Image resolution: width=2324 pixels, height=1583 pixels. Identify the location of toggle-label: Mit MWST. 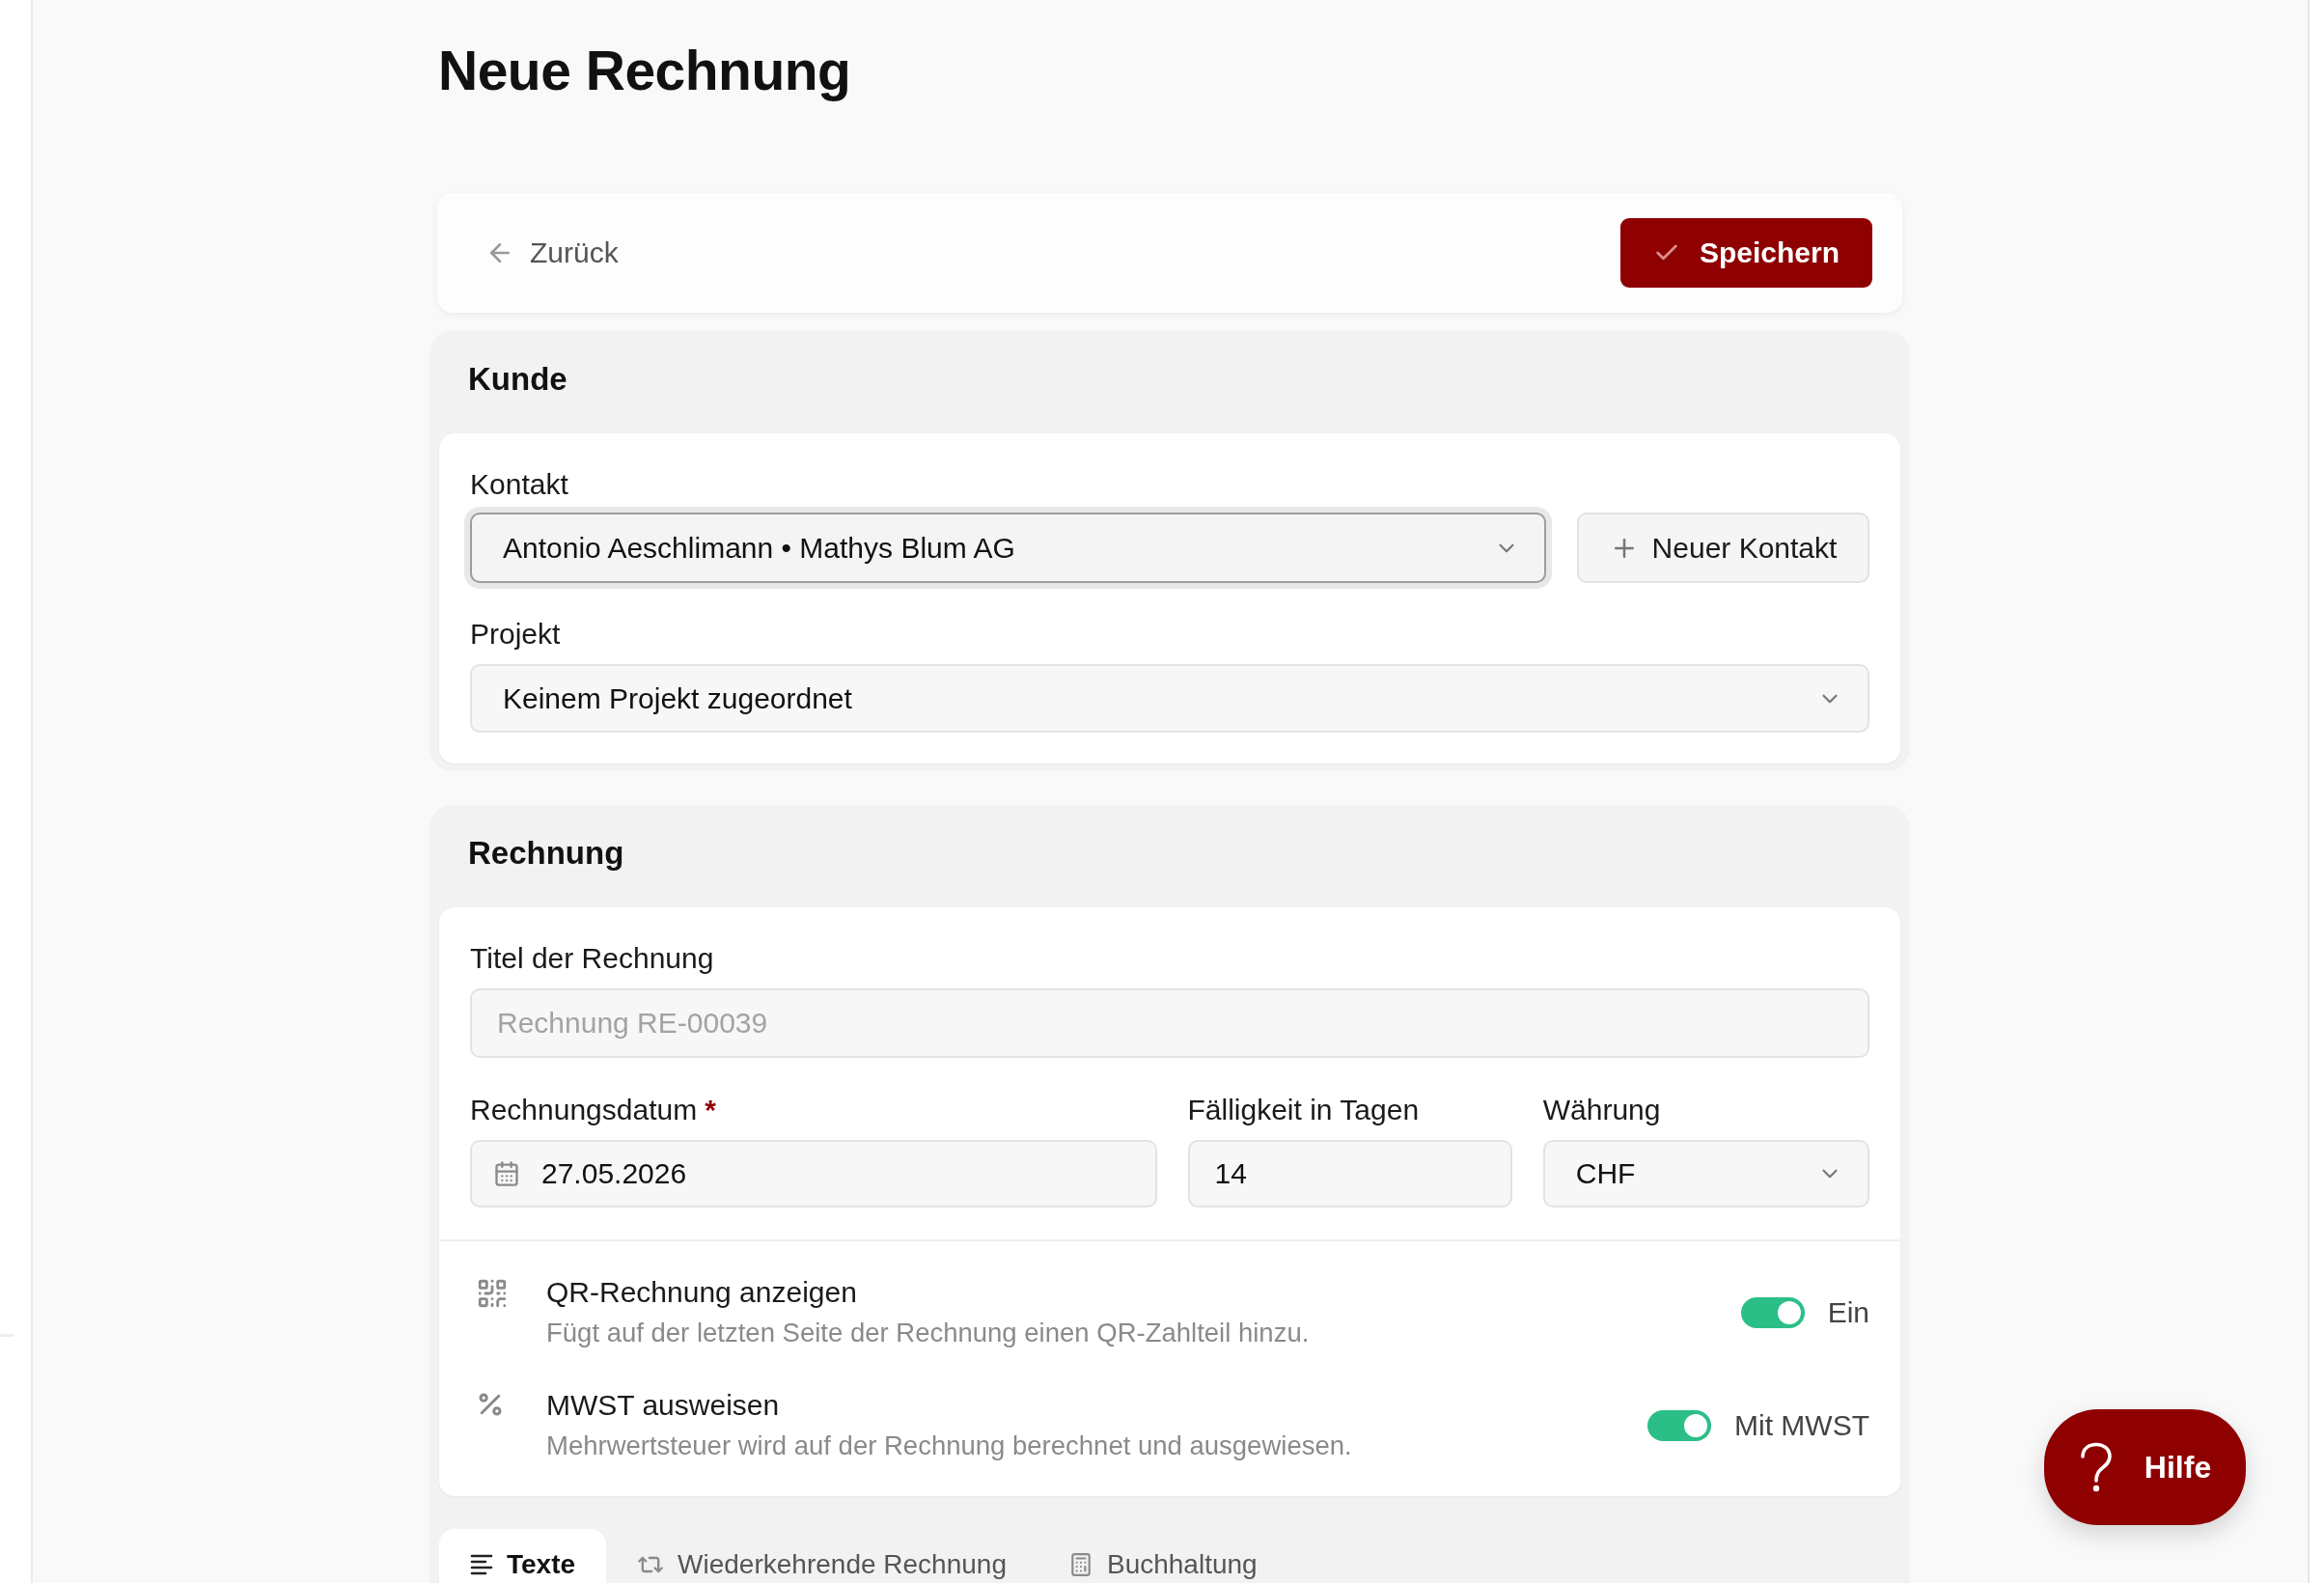
(1802, 1425).